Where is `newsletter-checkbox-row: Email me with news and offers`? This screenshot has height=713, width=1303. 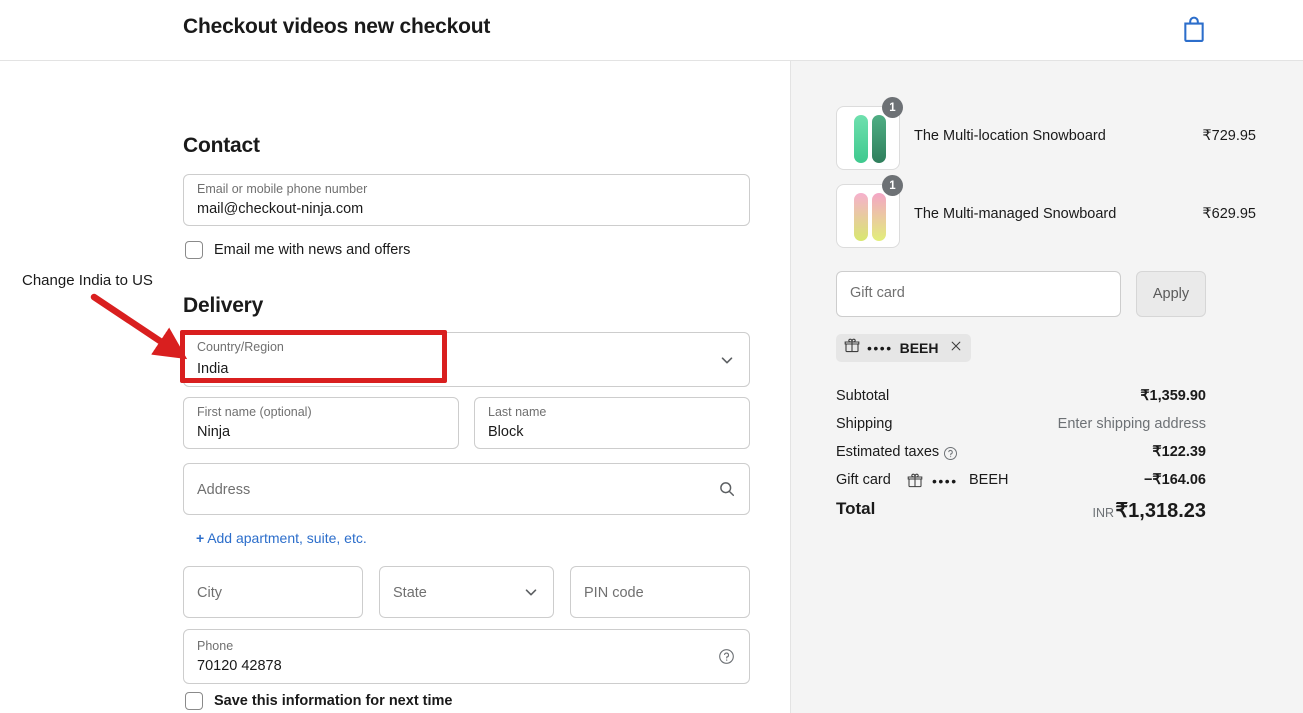 newsletter-checkbox-row: Email me with news and offers is located at coordinates (297, 250).